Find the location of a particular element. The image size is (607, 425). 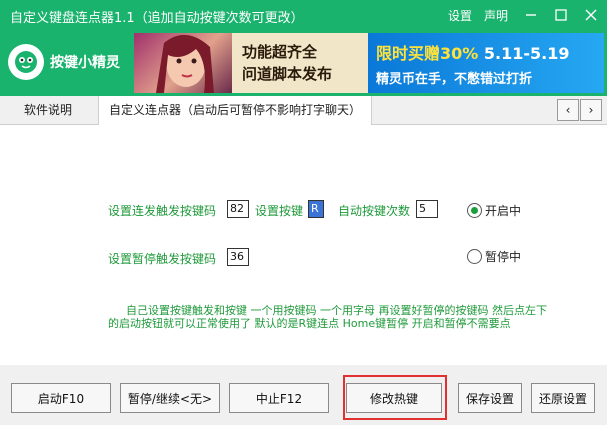

sprite-logo-icon is located at coordinates (26, 62).